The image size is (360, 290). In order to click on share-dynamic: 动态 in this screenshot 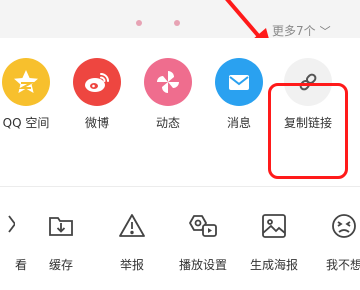, I will do `click(168, 94)`.